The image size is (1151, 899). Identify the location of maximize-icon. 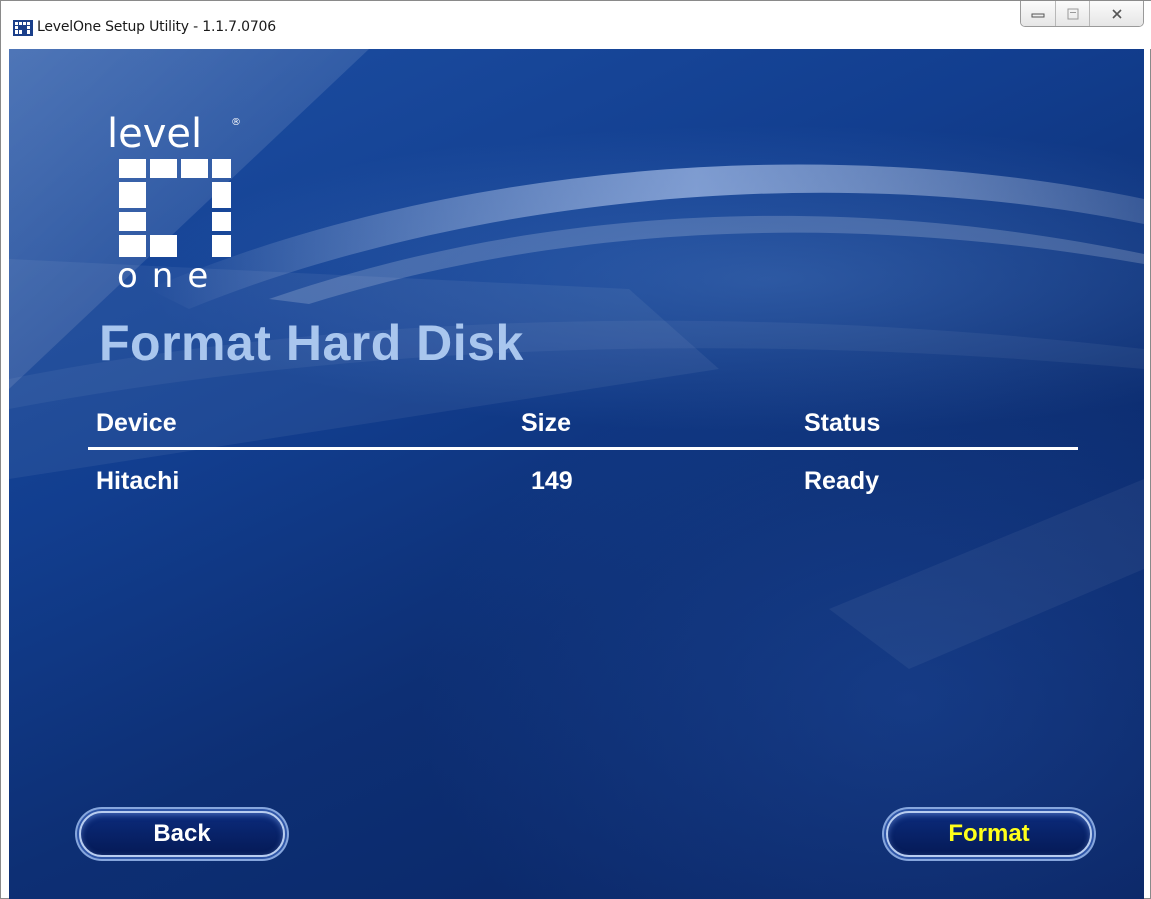
(1072, 13).